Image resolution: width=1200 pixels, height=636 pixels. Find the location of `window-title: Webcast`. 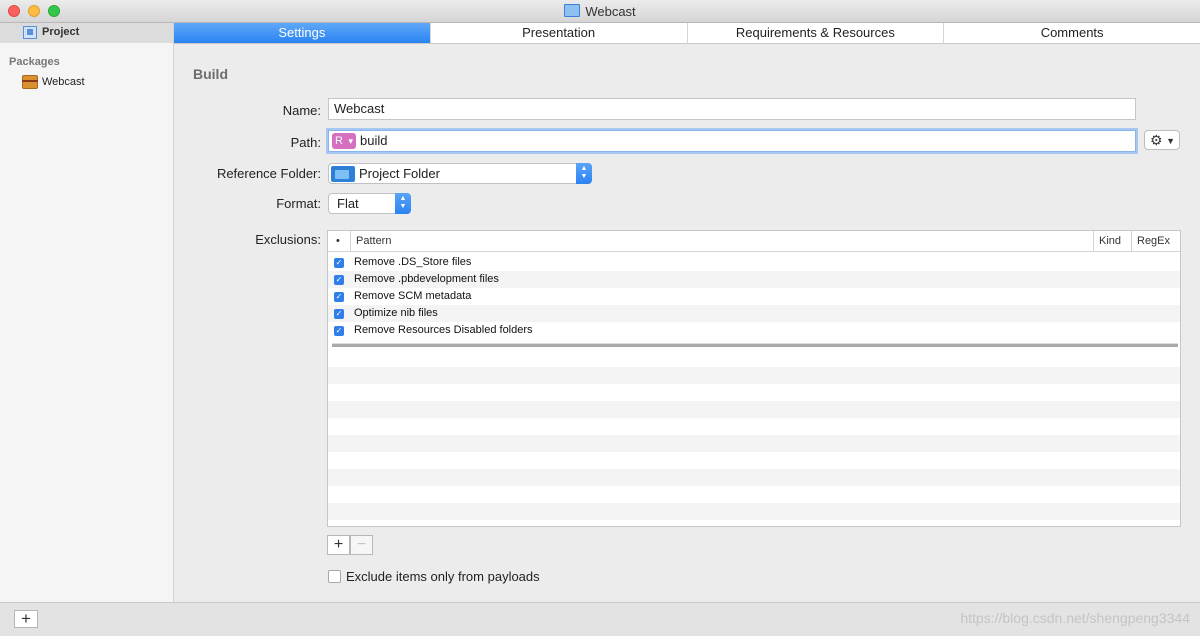

window-title: Webcast is located at coordinates (600, 11).